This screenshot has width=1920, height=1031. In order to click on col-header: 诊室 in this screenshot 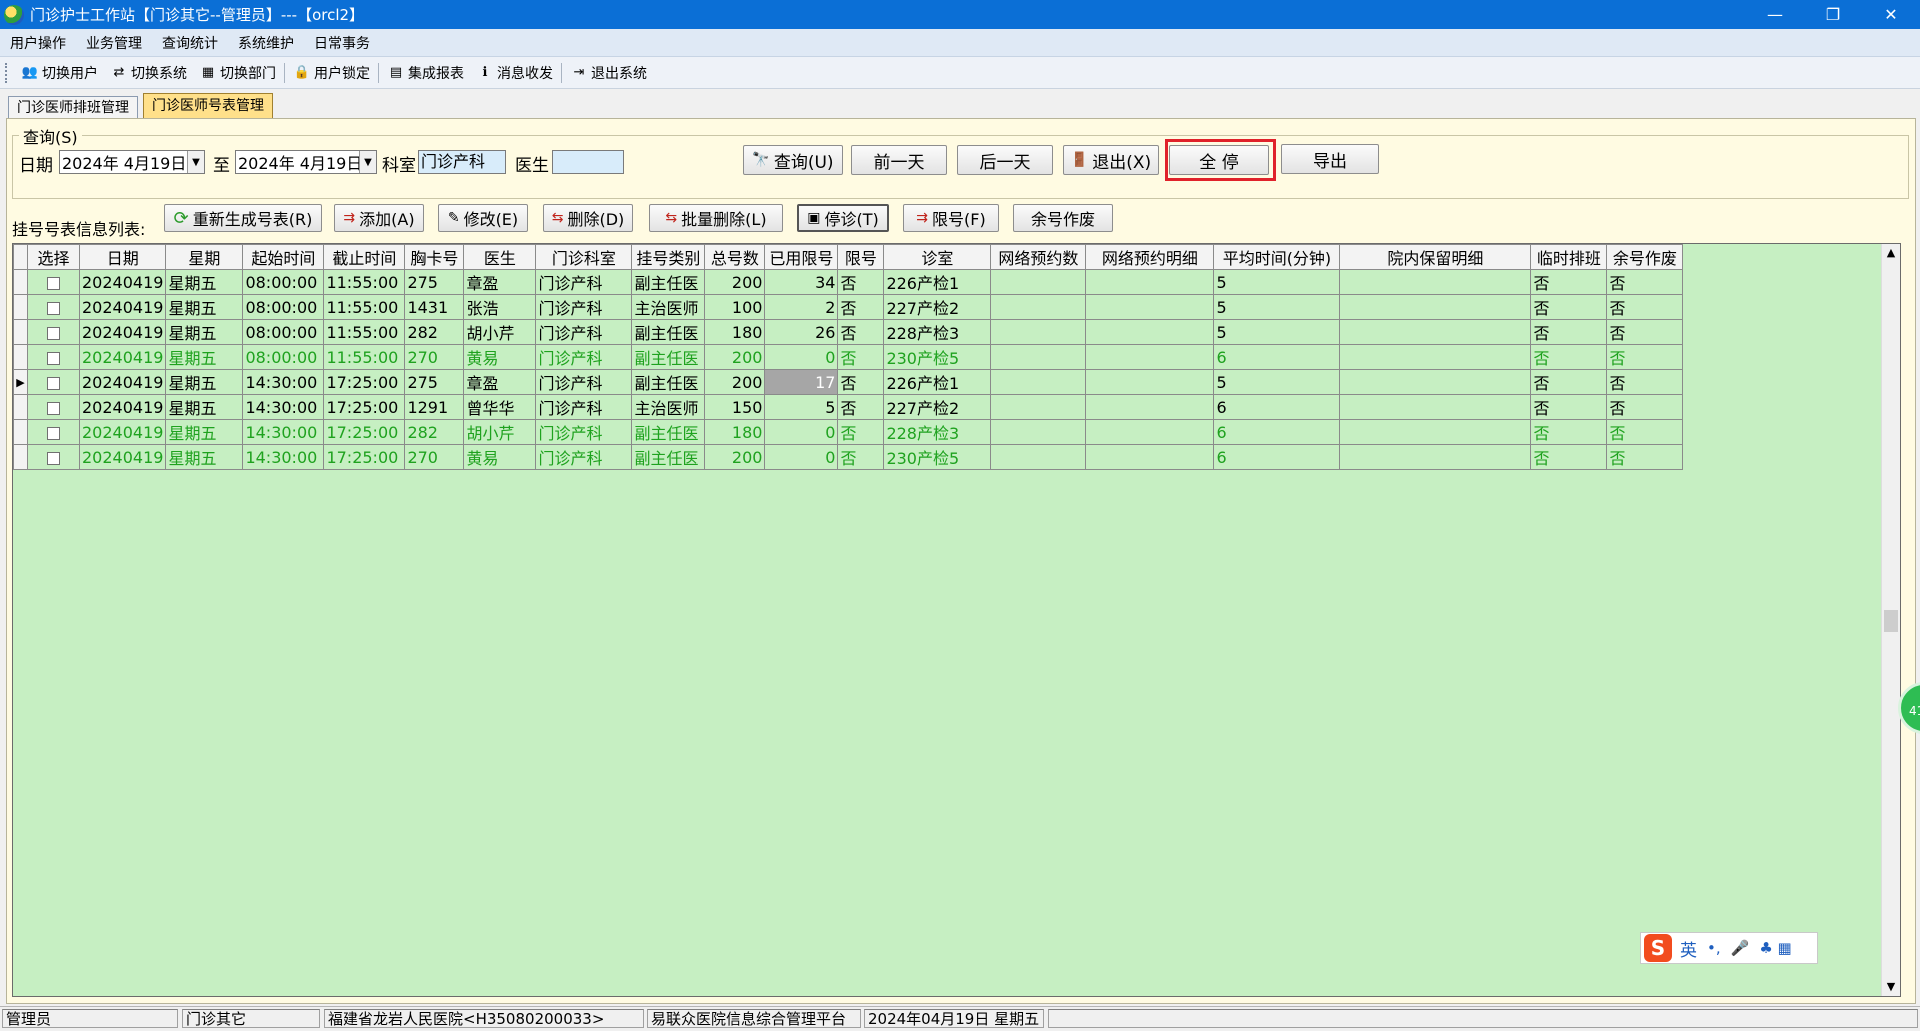, I will do `click(937, 257)`.